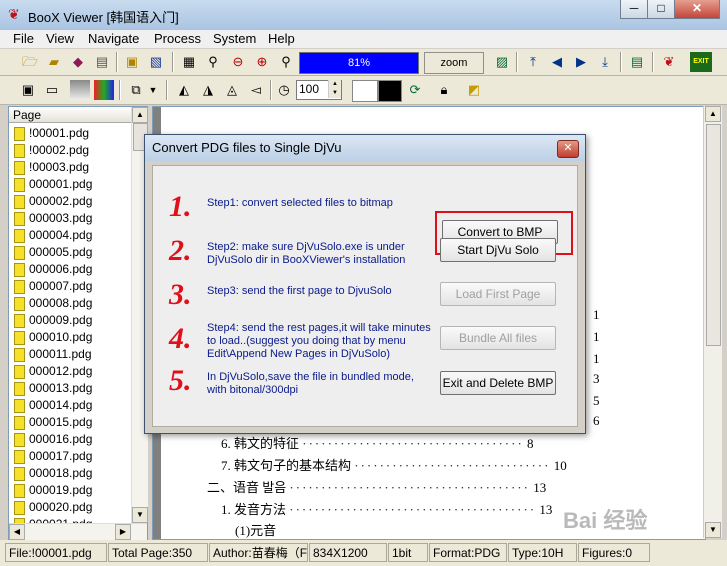 This screenshot has width=727, height=566. Describe the element at coordinates (71, 167) in the screenshot. I see `page-list-item: !00003.pdg` at that location.